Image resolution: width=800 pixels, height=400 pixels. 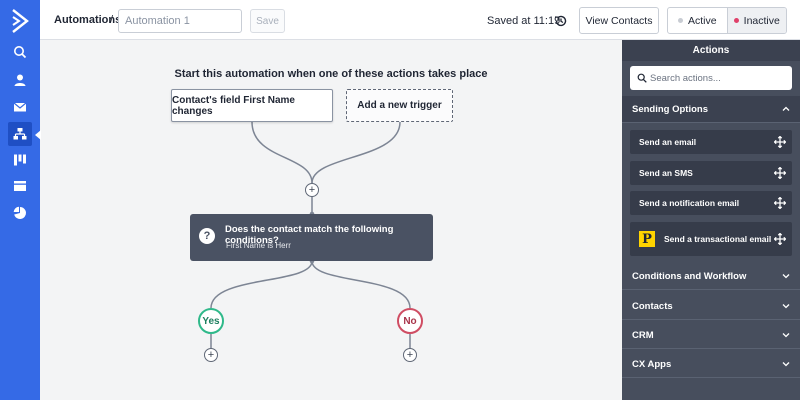 I want to click on action-send-notification-email: Send a notification email, so click(x=711, y=203).